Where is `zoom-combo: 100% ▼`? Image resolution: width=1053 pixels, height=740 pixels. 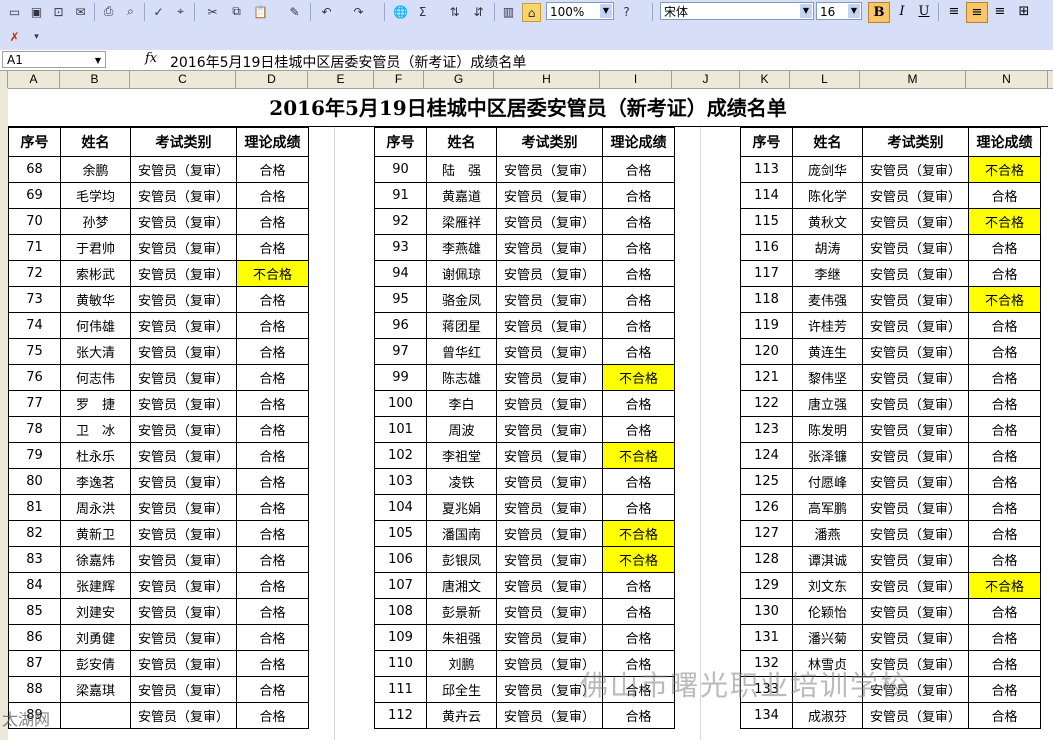
zoom-combo: 100% ▼ is located at coordinates (580, 11).